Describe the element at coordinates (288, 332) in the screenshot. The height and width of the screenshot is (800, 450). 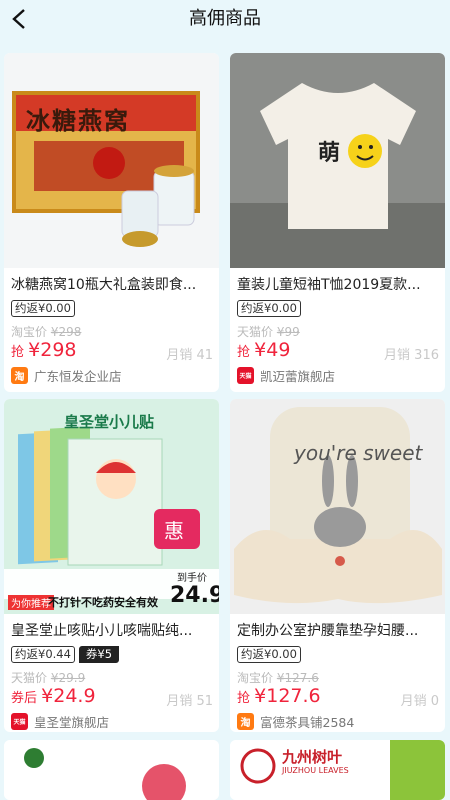
I see `original-price-value: ¥99` at that location.